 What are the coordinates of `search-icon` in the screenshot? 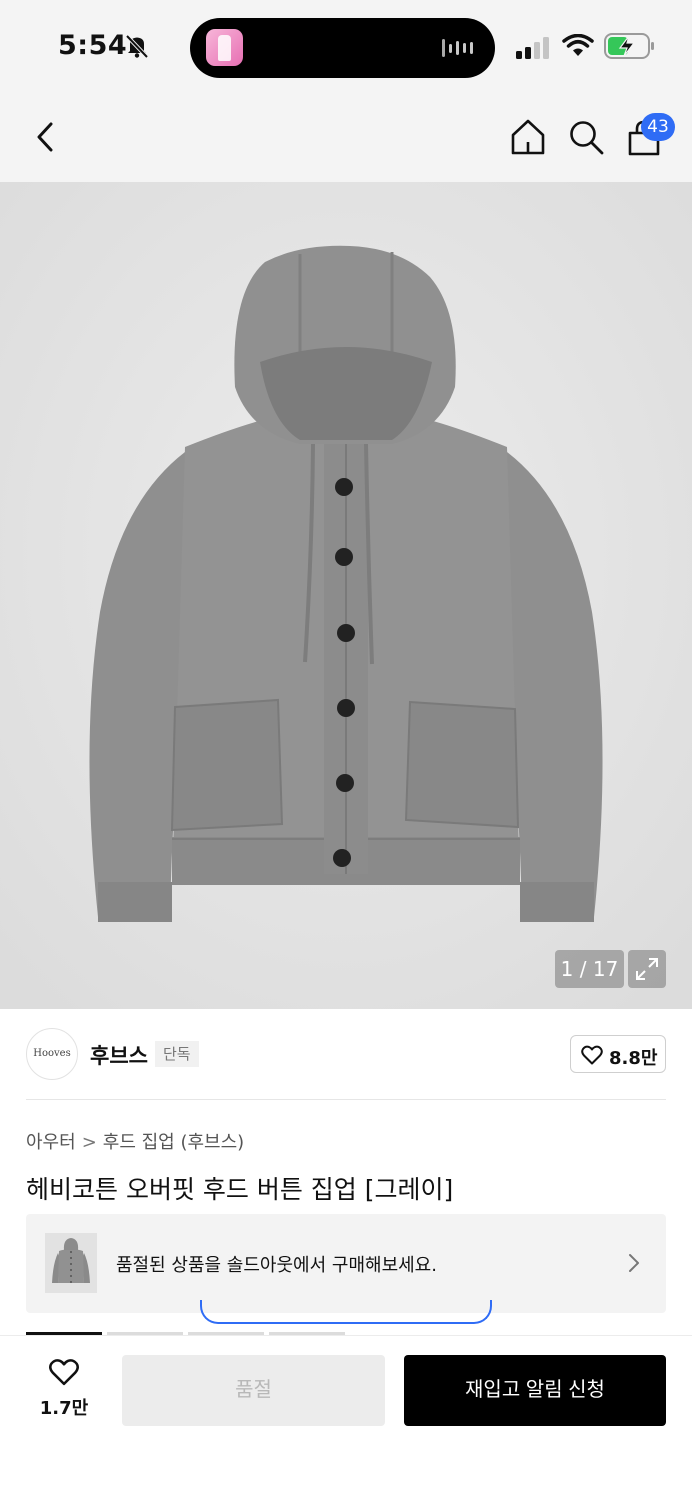 It's located at (586, 137).